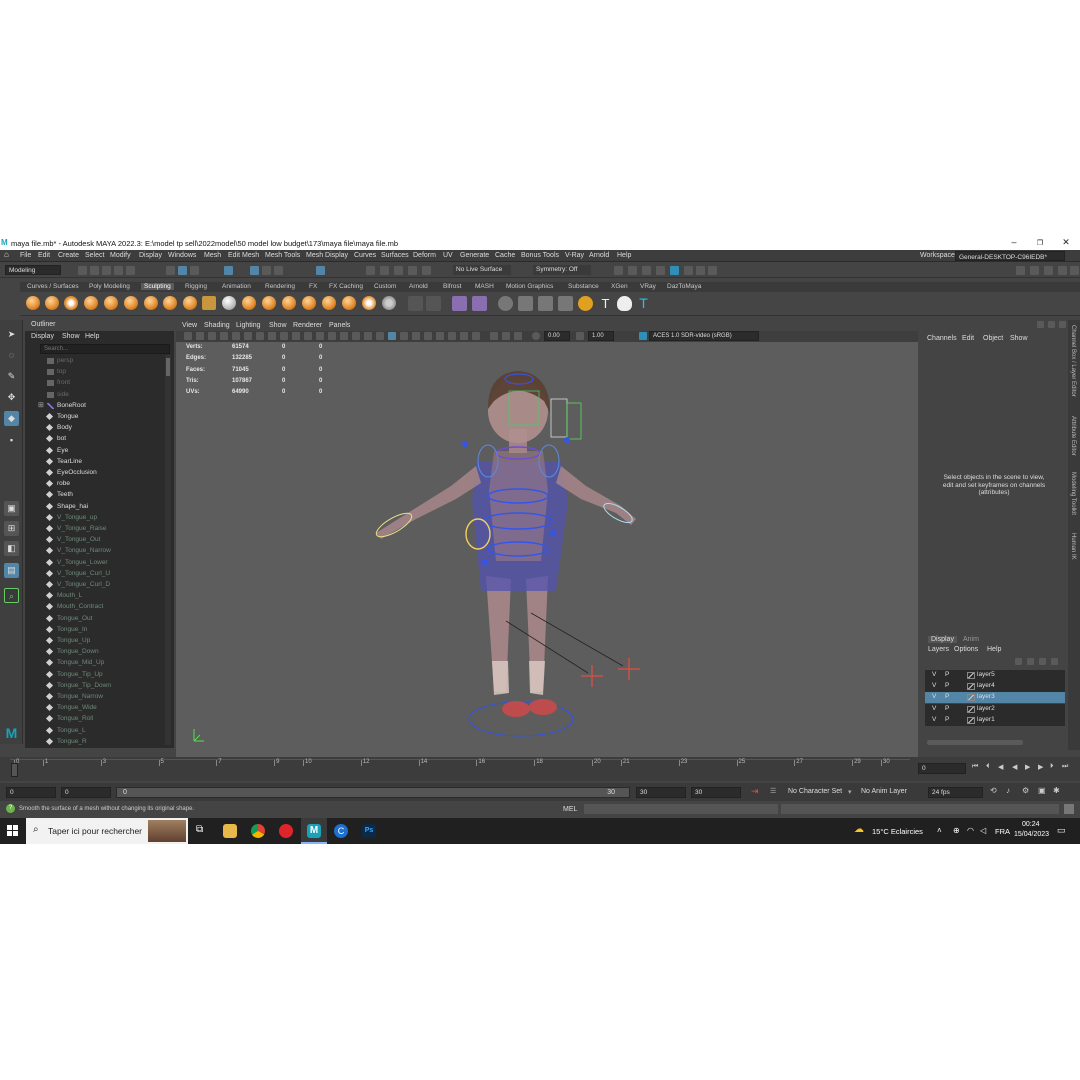  I want to click on playback-start-field: 0, so click(86, 792).